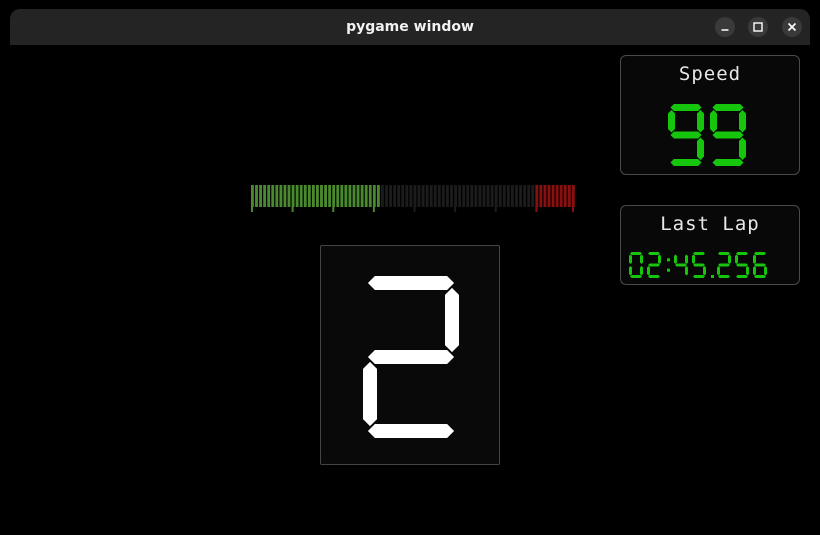  Describe the element at coordinates (710, 74) in the screenshot. I see `speed-label: Speed` at that location.